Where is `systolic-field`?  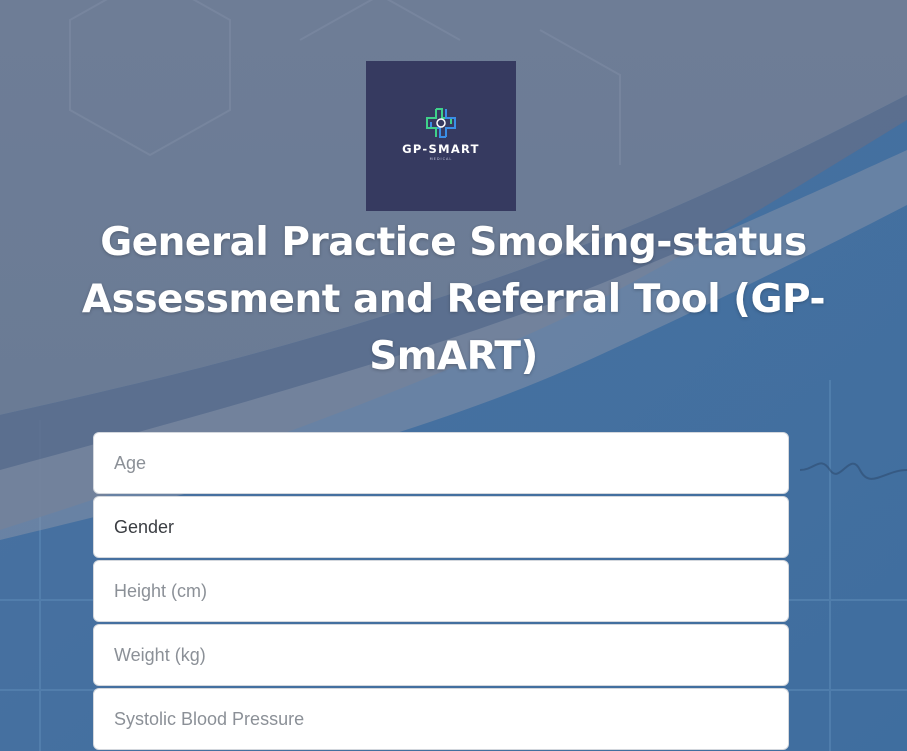
systolic-field is located at coordinates (441, 719).